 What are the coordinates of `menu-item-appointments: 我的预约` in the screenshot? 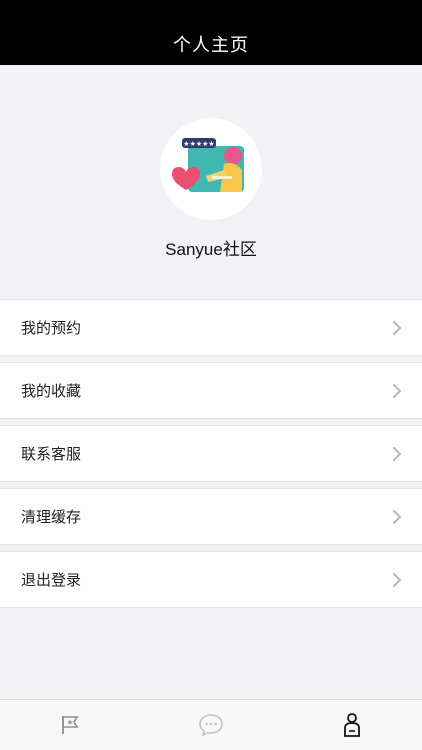 It's located at (211, 327).